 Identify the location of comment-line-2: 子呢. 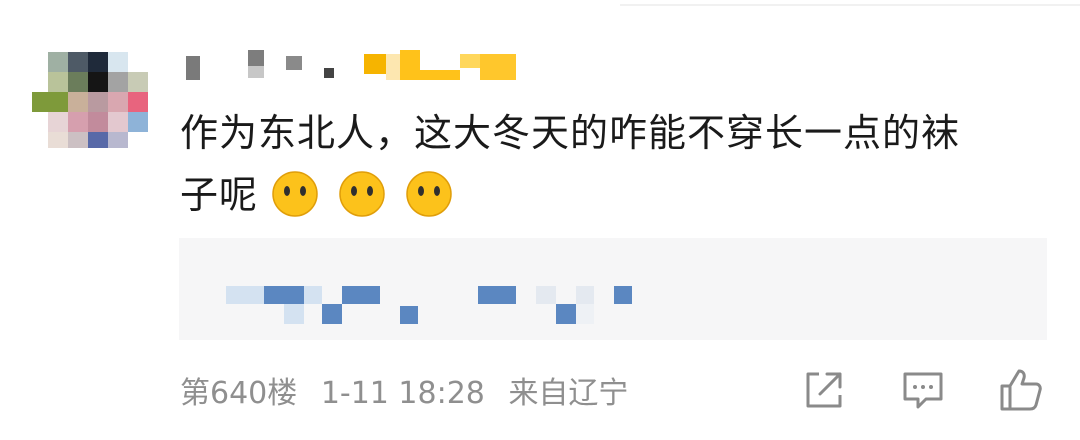
(610, 195).